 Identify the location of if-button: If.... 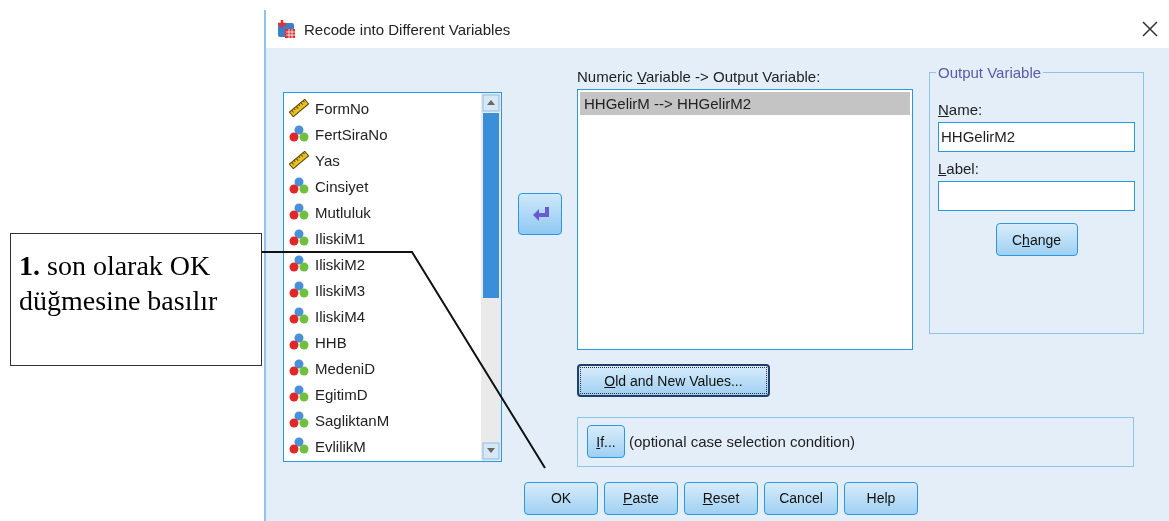
(606, 442).